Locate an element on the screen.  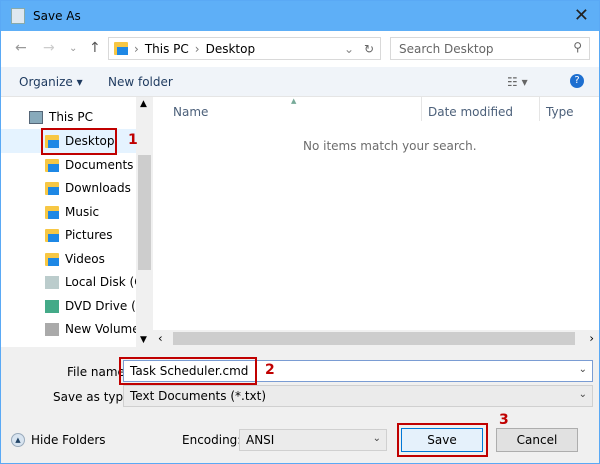
tree-item-videos: Videos is located at coordinates (75, 259).